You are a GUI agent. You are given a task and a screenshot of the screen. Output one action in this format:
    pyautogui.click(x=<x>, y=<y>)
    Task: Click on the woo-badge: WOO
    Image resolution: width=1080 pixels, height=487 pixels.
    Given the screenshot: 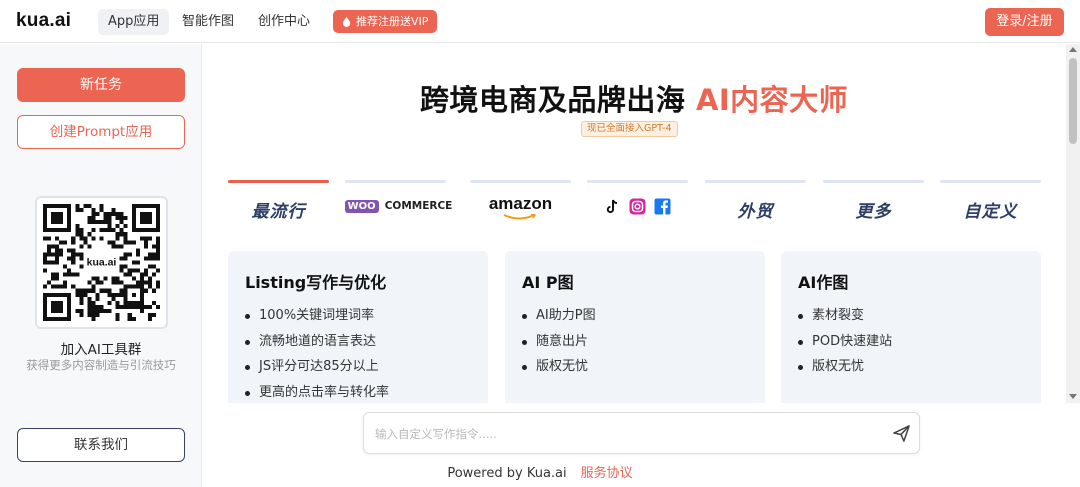 What is the action you would take?
    pyautogui.click(x=361, y=206)
    